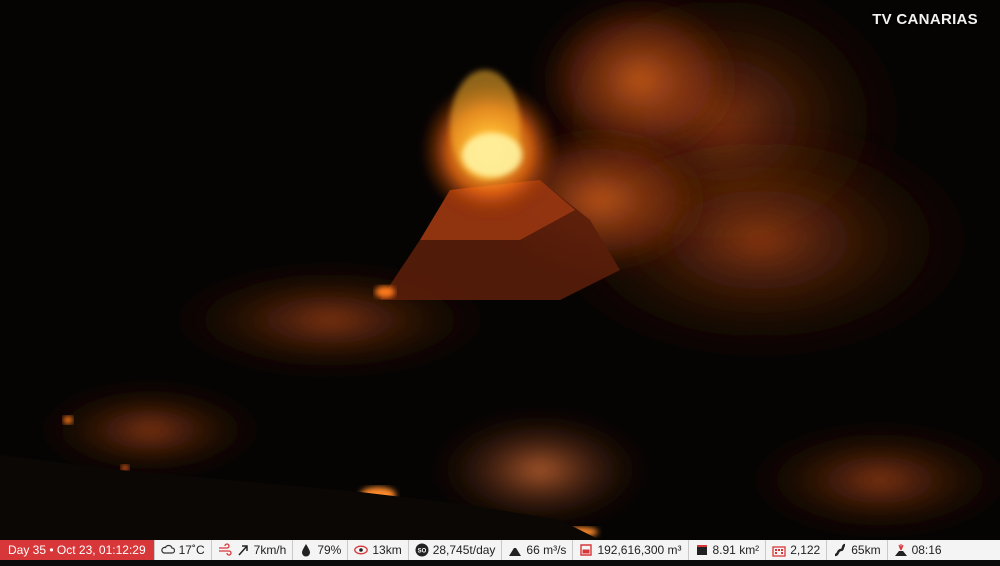 The height and width of the screenshot is (566, 1000). Describe the element at coordinates (243, 550) in the screenshot. I see `wind-direction-arrow-icon` at that location.